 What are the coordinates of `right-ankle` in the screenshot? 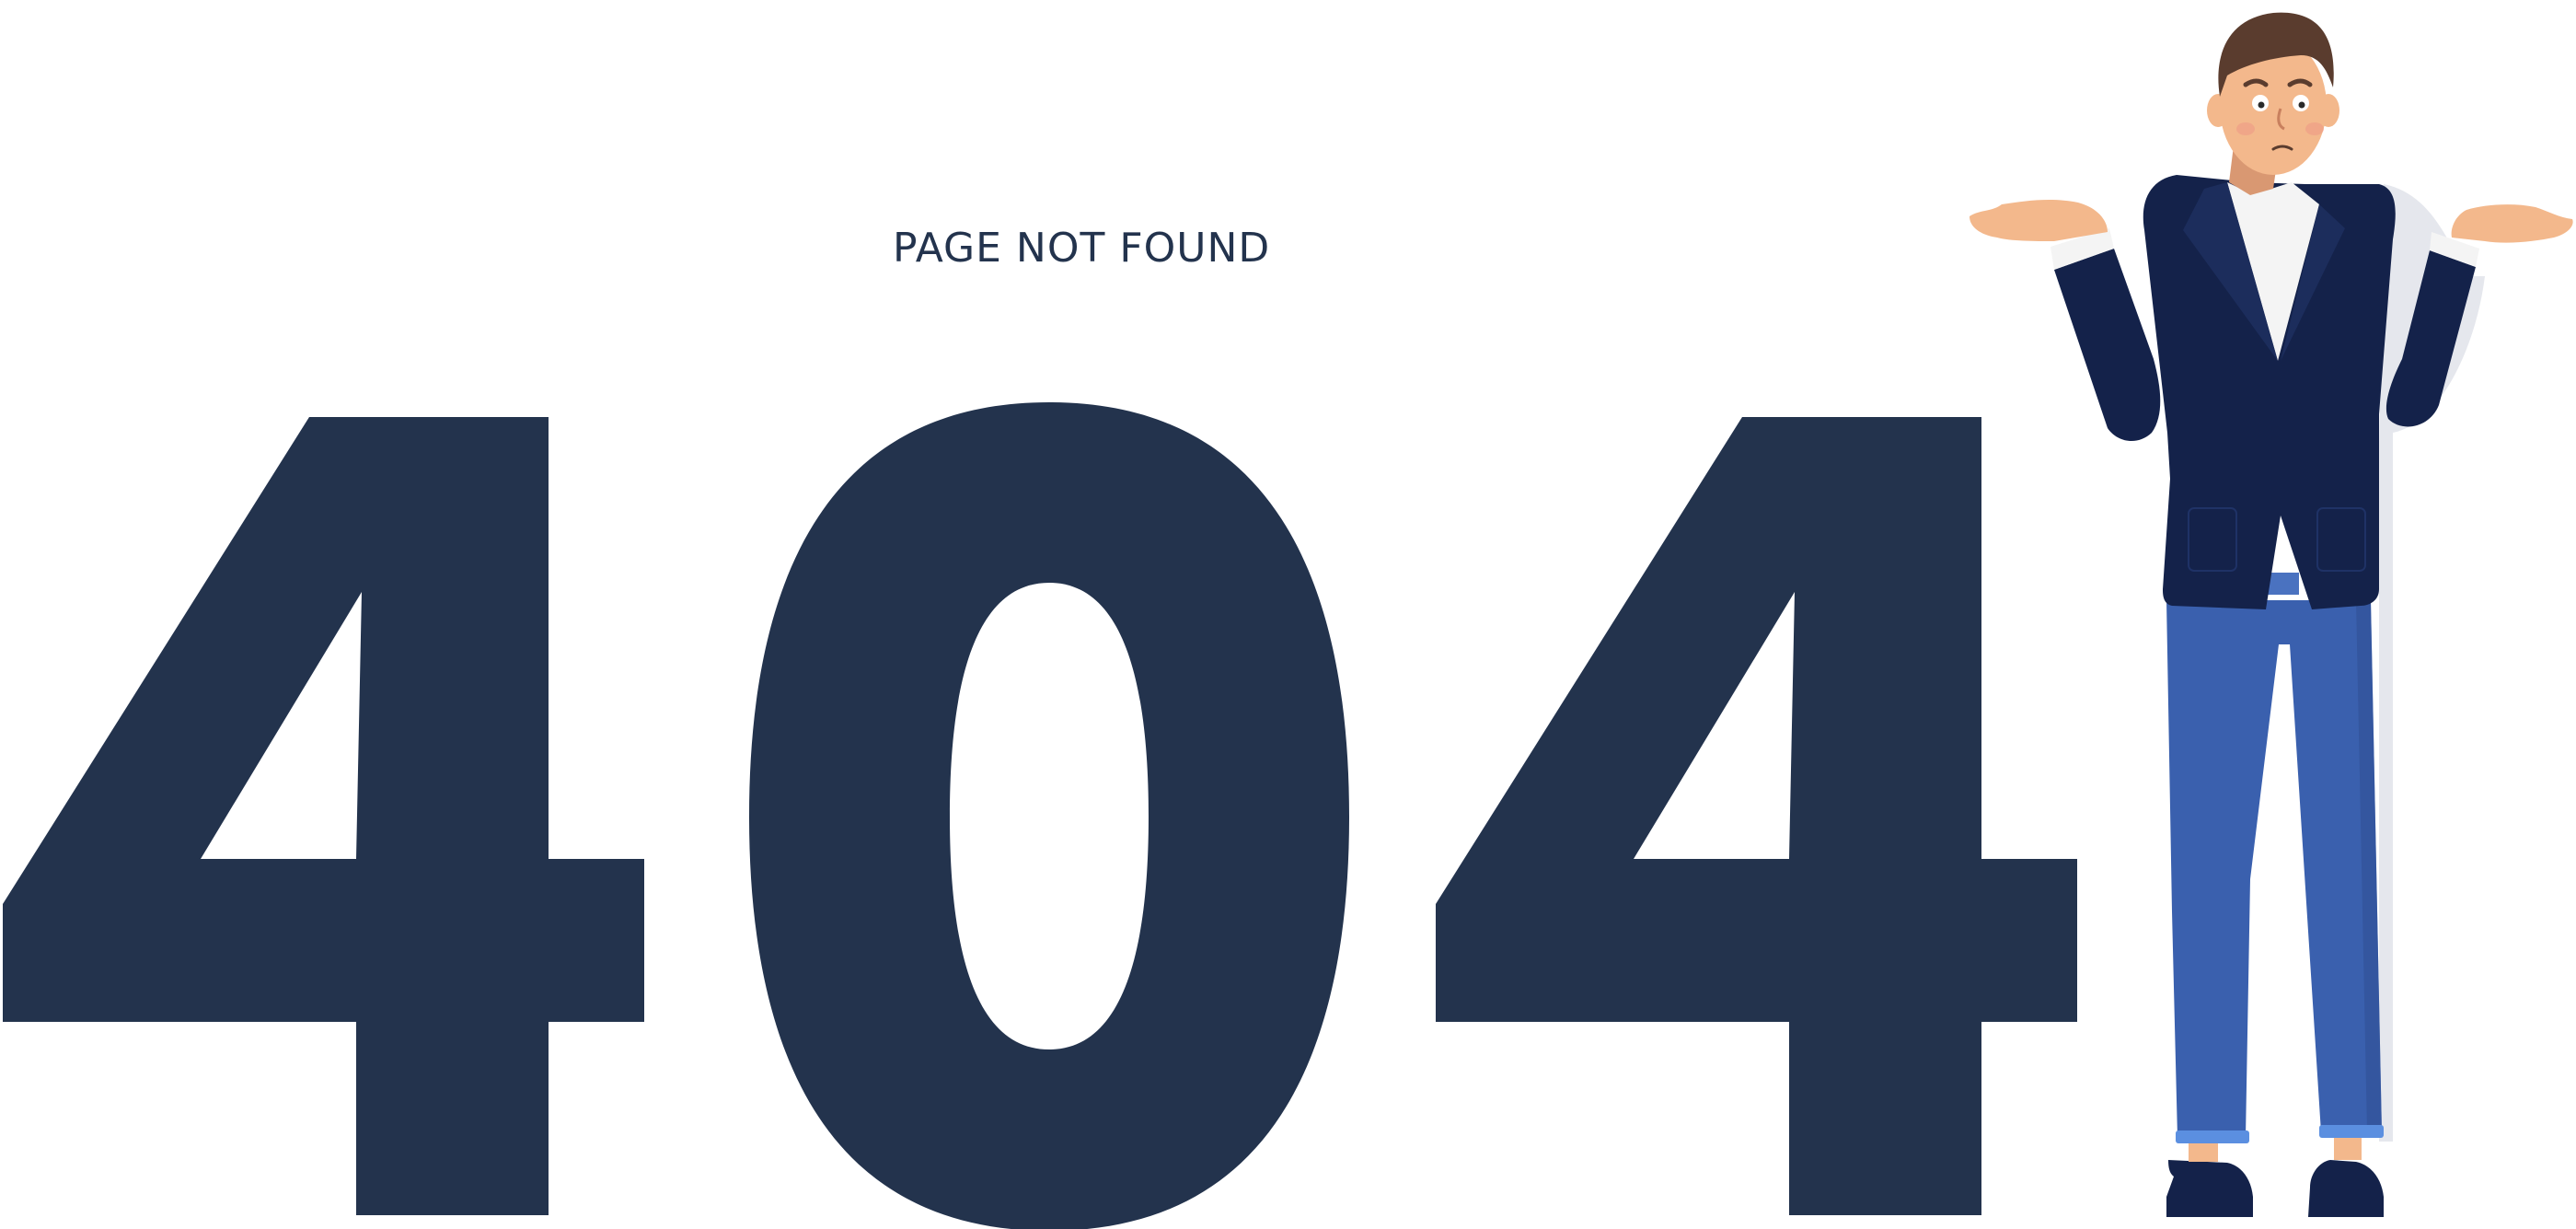 It's located at (2348, 1149).